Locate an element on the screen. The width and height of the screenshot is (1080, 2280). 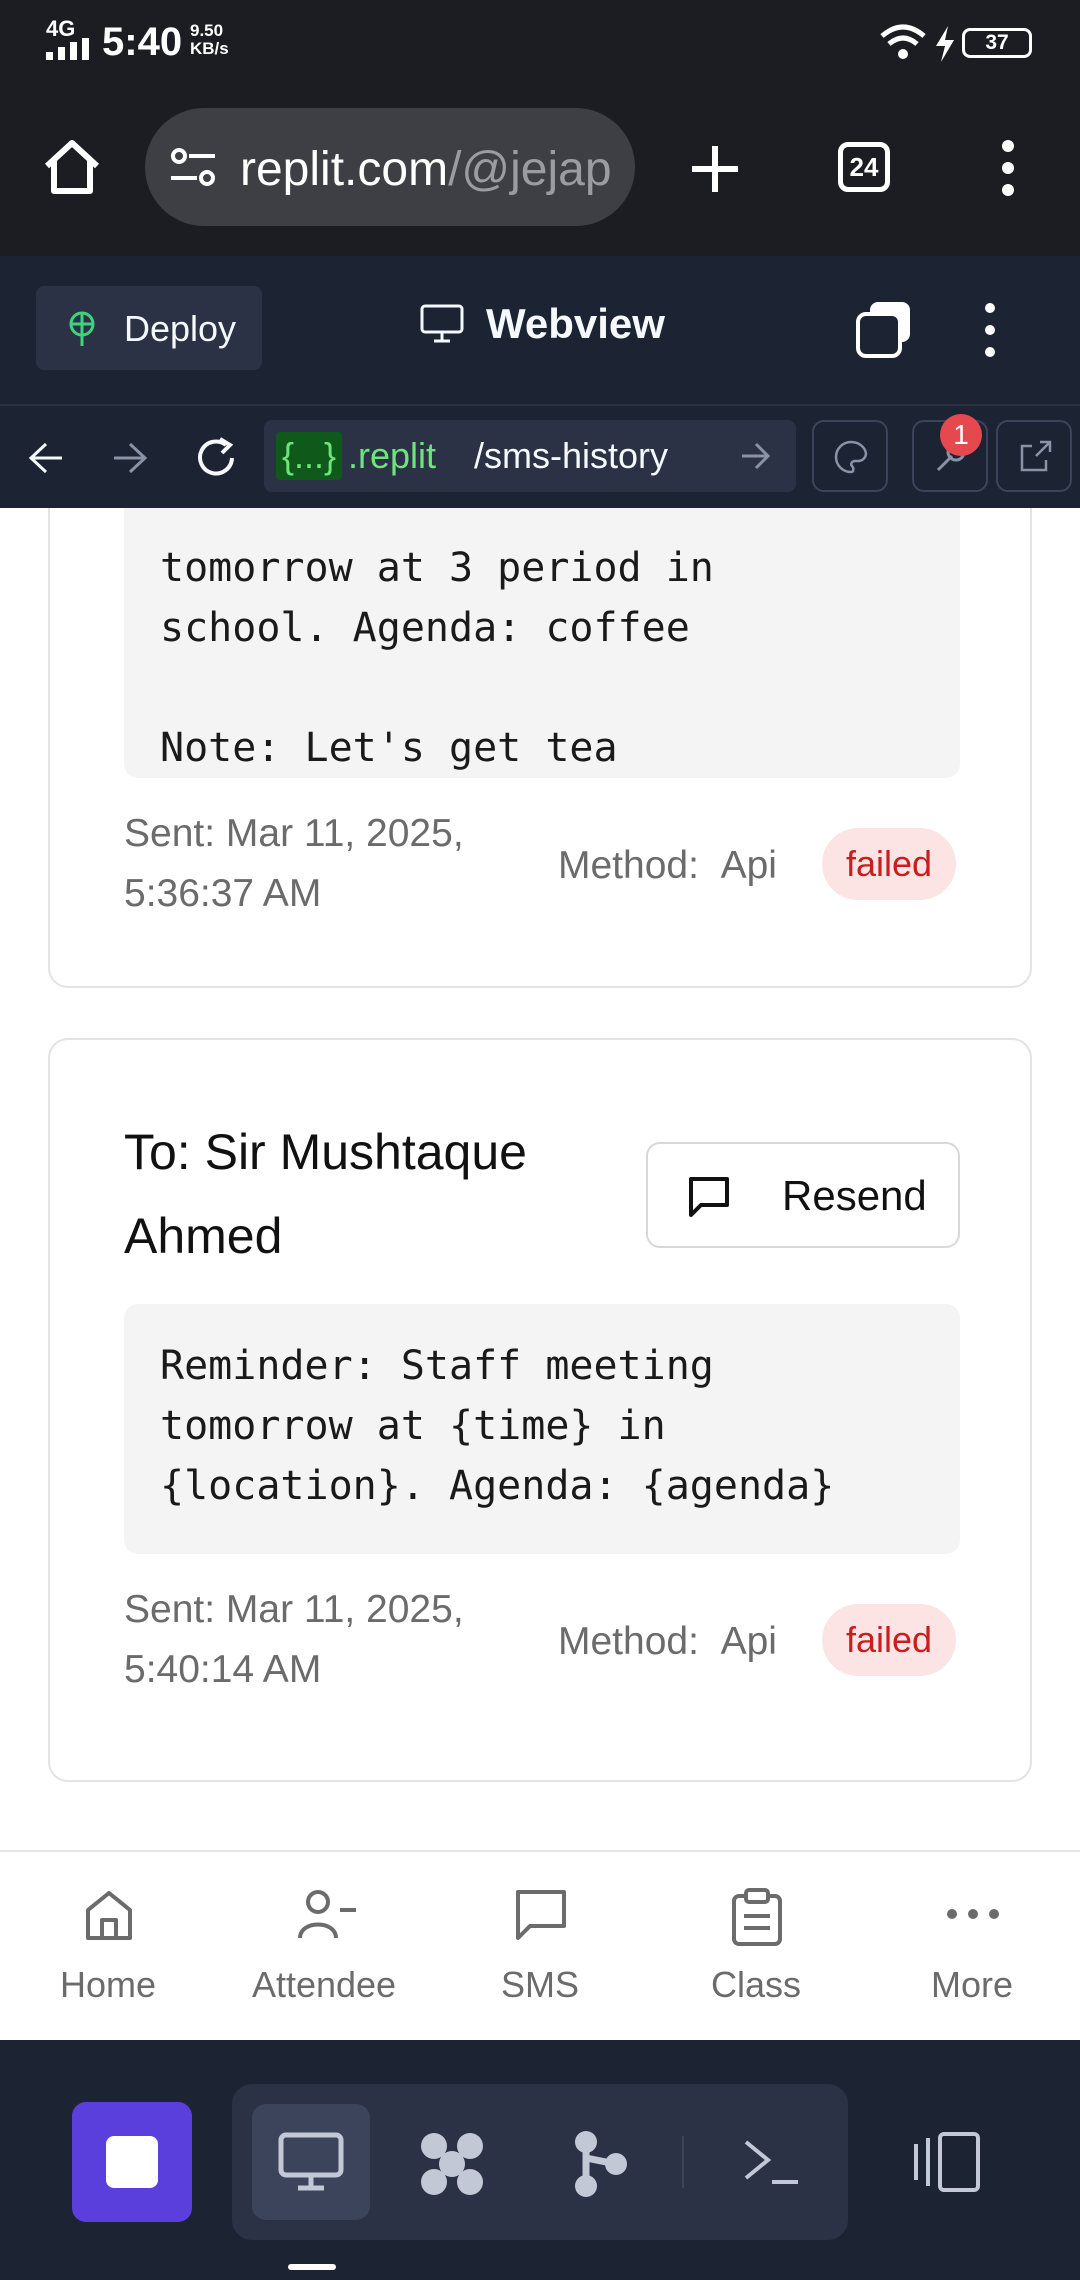
layout-toggle-icon is located at coordinates (947, 2162).